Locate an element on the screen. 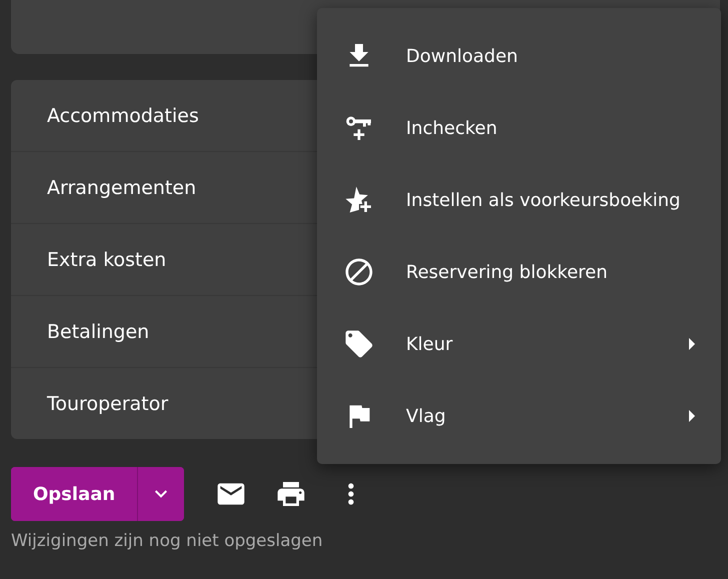  save-button: Opslaan is located at coordinates (74, 494).